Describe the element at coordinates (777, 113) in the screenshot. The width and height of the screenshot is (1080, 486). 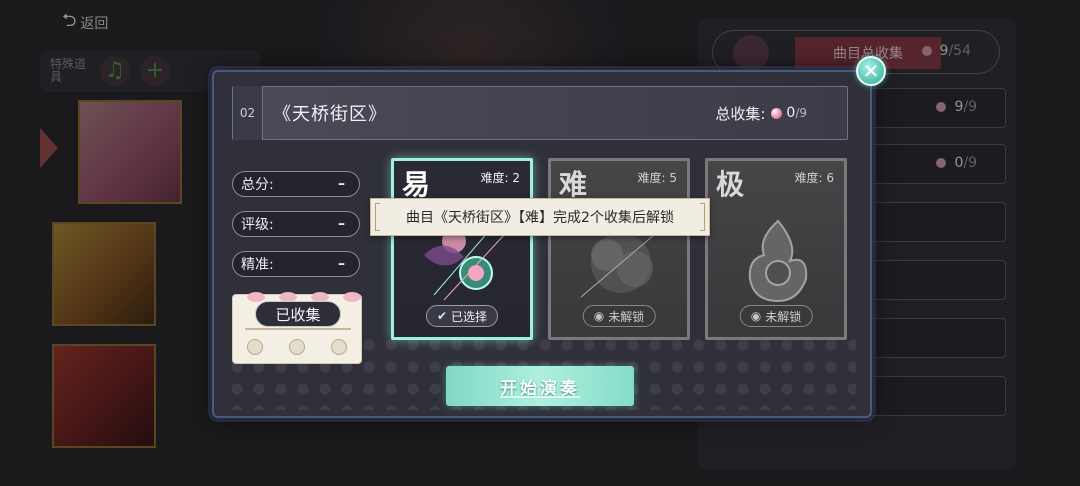
I see `gem-icon` at that location.